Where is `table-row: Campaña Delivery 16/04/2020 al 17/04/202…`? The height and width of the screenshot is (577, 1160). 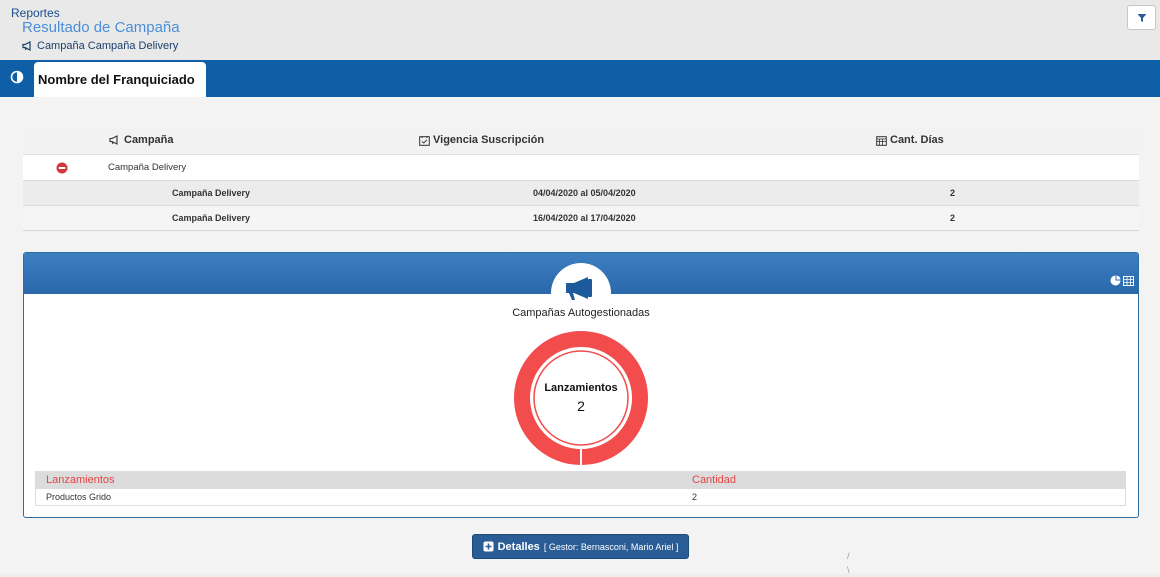 table-row: Campaña Delivery 16/04/2020 al 17/04/202… is located at coordinates (581, 218).